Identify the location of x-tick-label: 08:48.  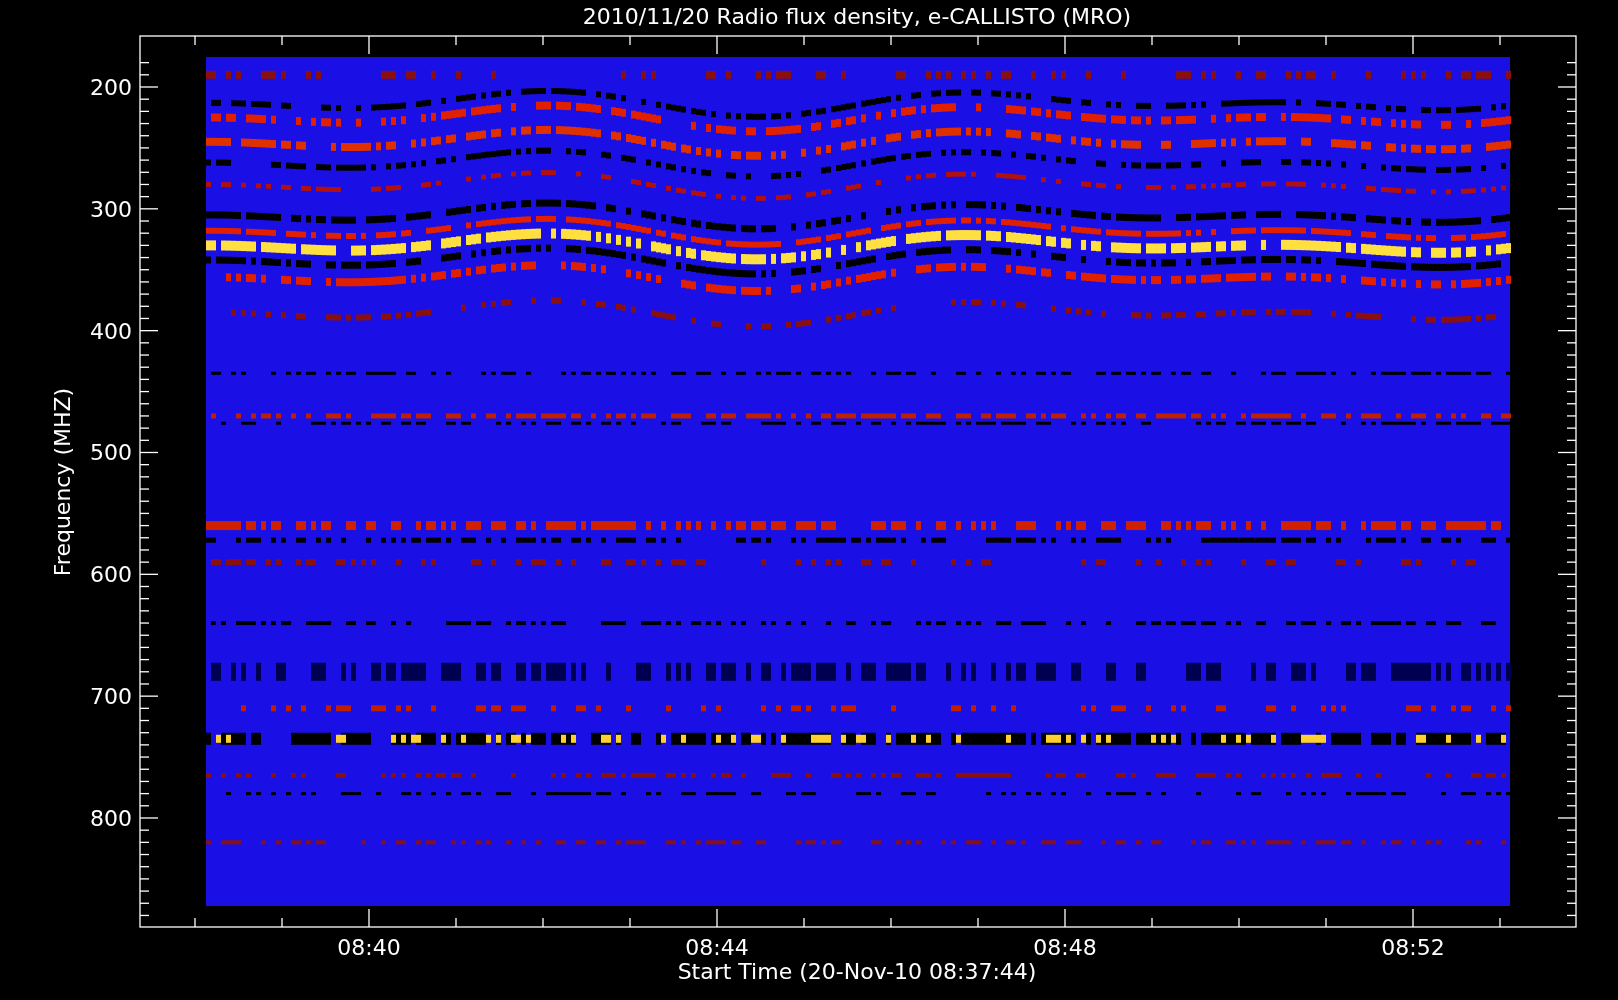
(1065, 947).